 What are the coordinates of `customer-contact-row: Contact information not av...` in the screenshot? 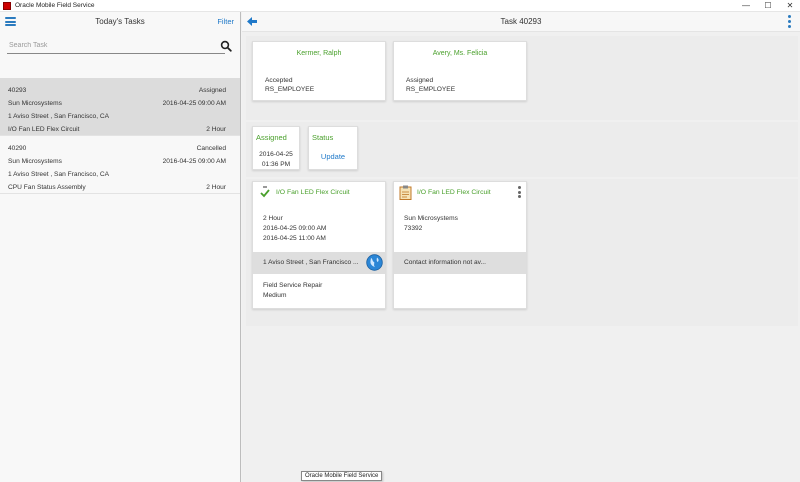 It's located at (460, 263).